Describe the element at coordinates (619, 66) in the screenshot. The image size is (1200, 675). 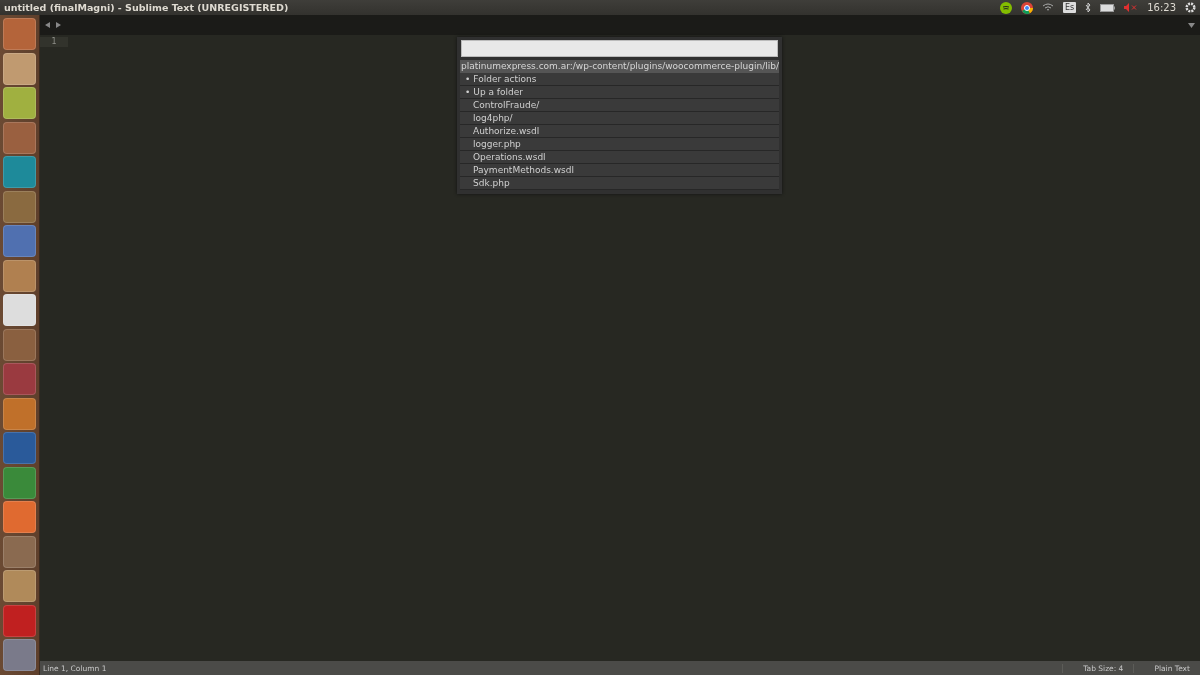
I see `current-path: platinumexpress.com.ar:/wp-content/plugins/woocommerce-plugin/lib/` at that location.